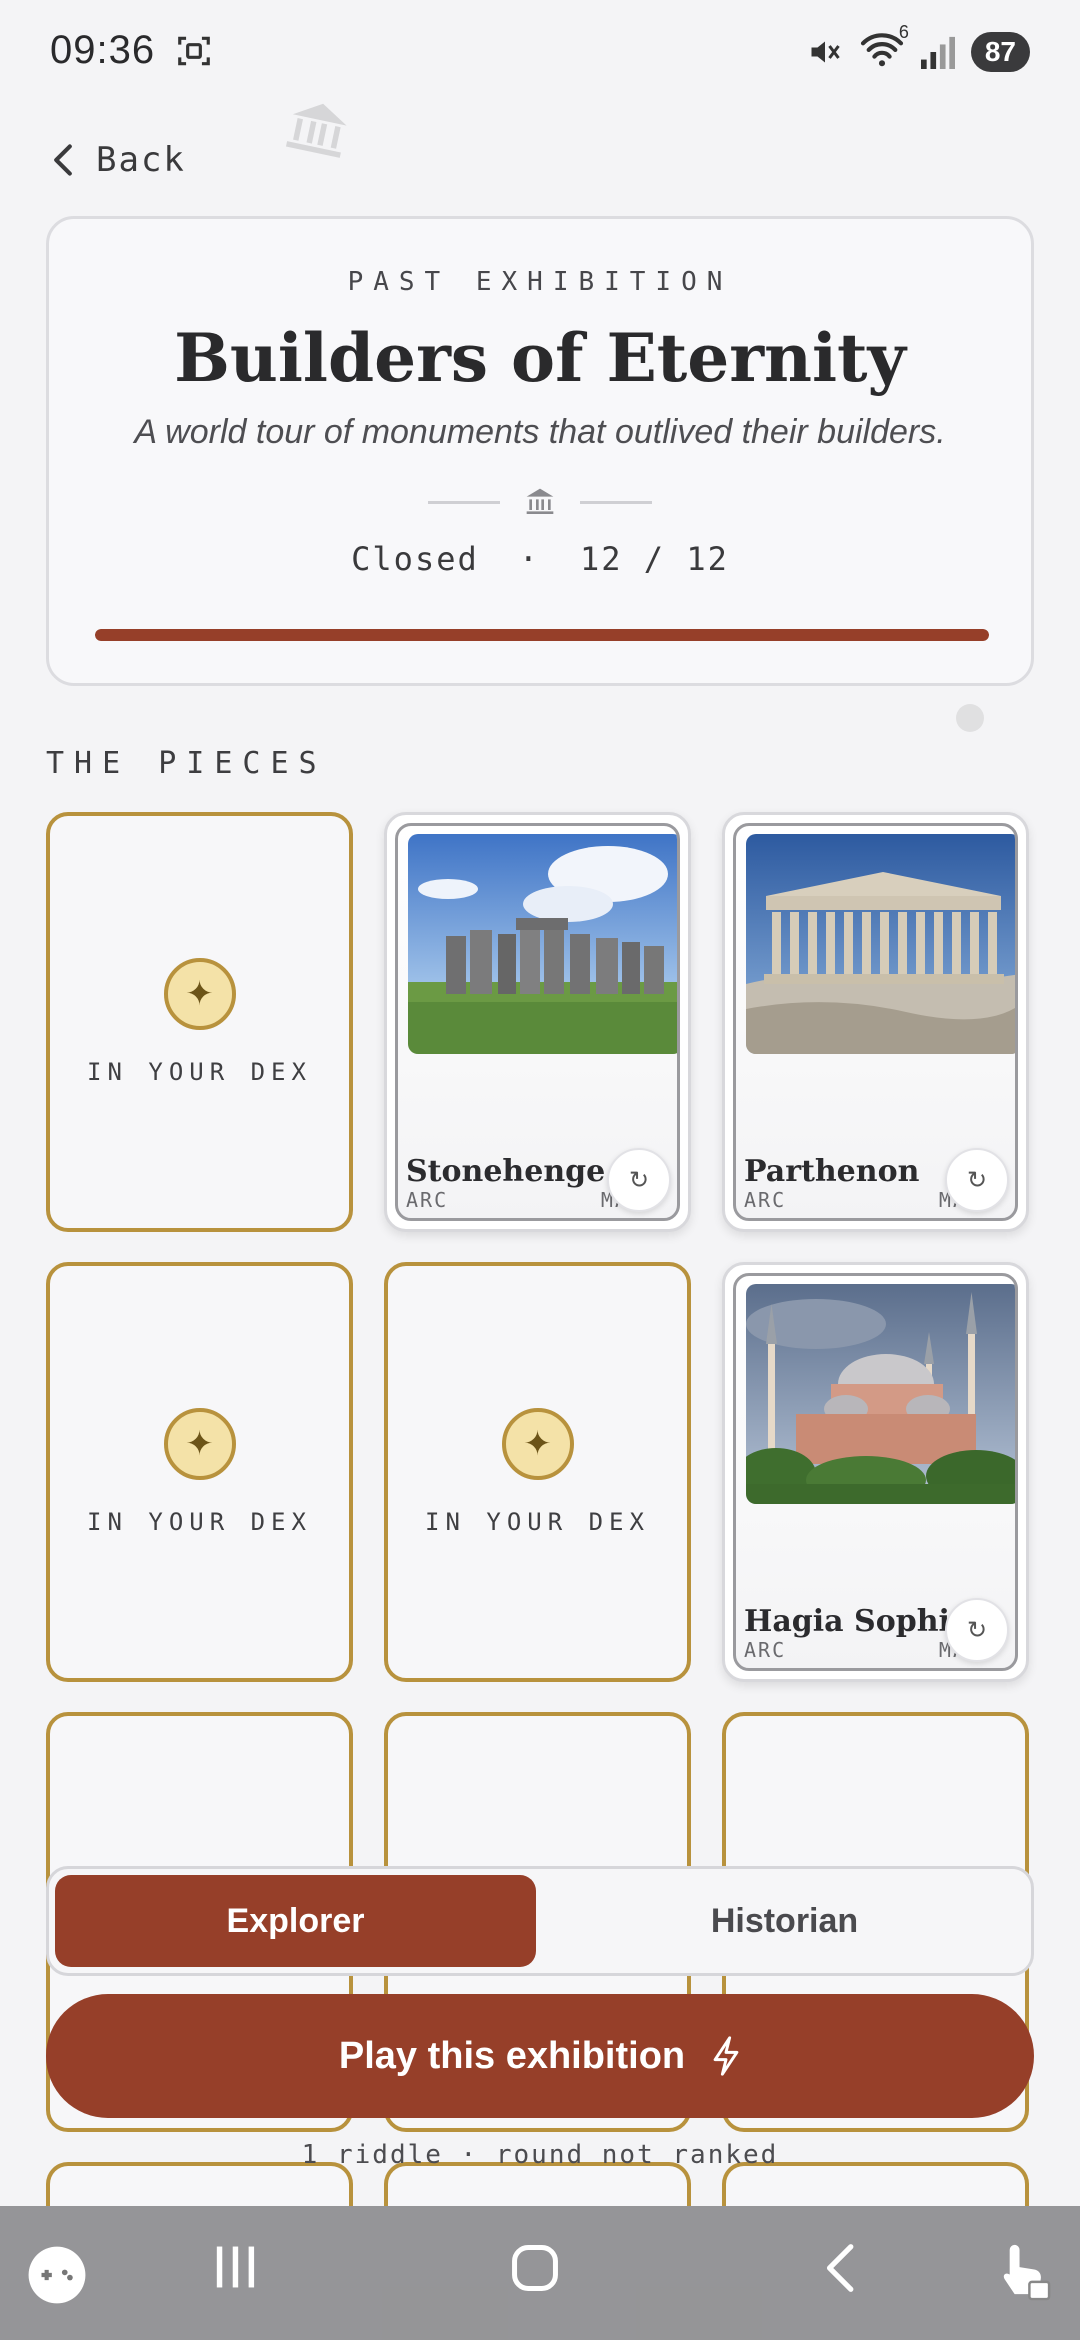 Image resolution: width=1080 pixels, height=2340 pixels. I want to click on stonehenge-image, so click(542, 944).